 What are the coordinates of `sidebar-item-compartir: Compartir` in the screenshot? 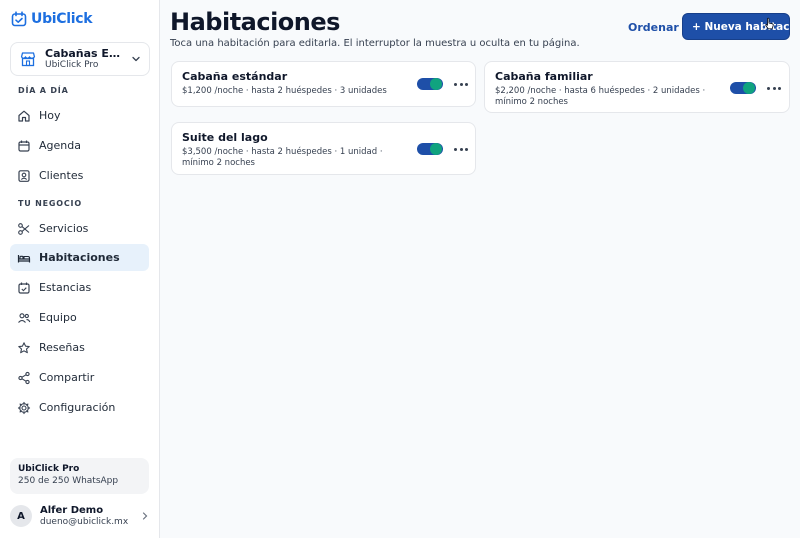 It's located at (79, 377).